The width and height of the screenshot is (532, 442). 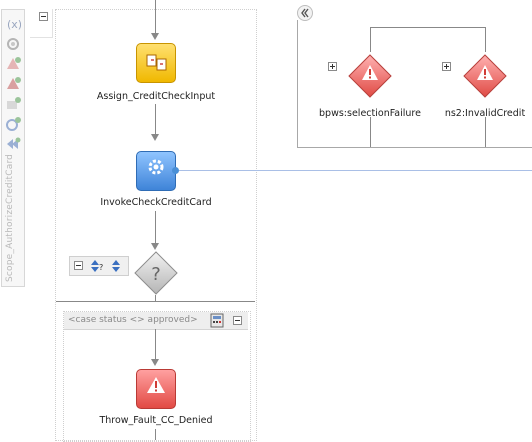 I want to click on scope-header-frame, so click(x=41, y=23).